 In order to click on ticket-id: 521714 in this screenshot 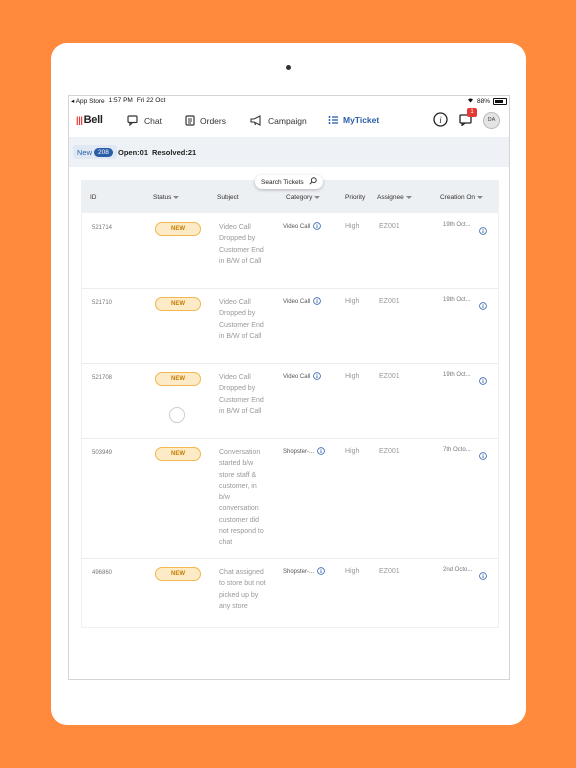, I will do `click(102, 228)`.